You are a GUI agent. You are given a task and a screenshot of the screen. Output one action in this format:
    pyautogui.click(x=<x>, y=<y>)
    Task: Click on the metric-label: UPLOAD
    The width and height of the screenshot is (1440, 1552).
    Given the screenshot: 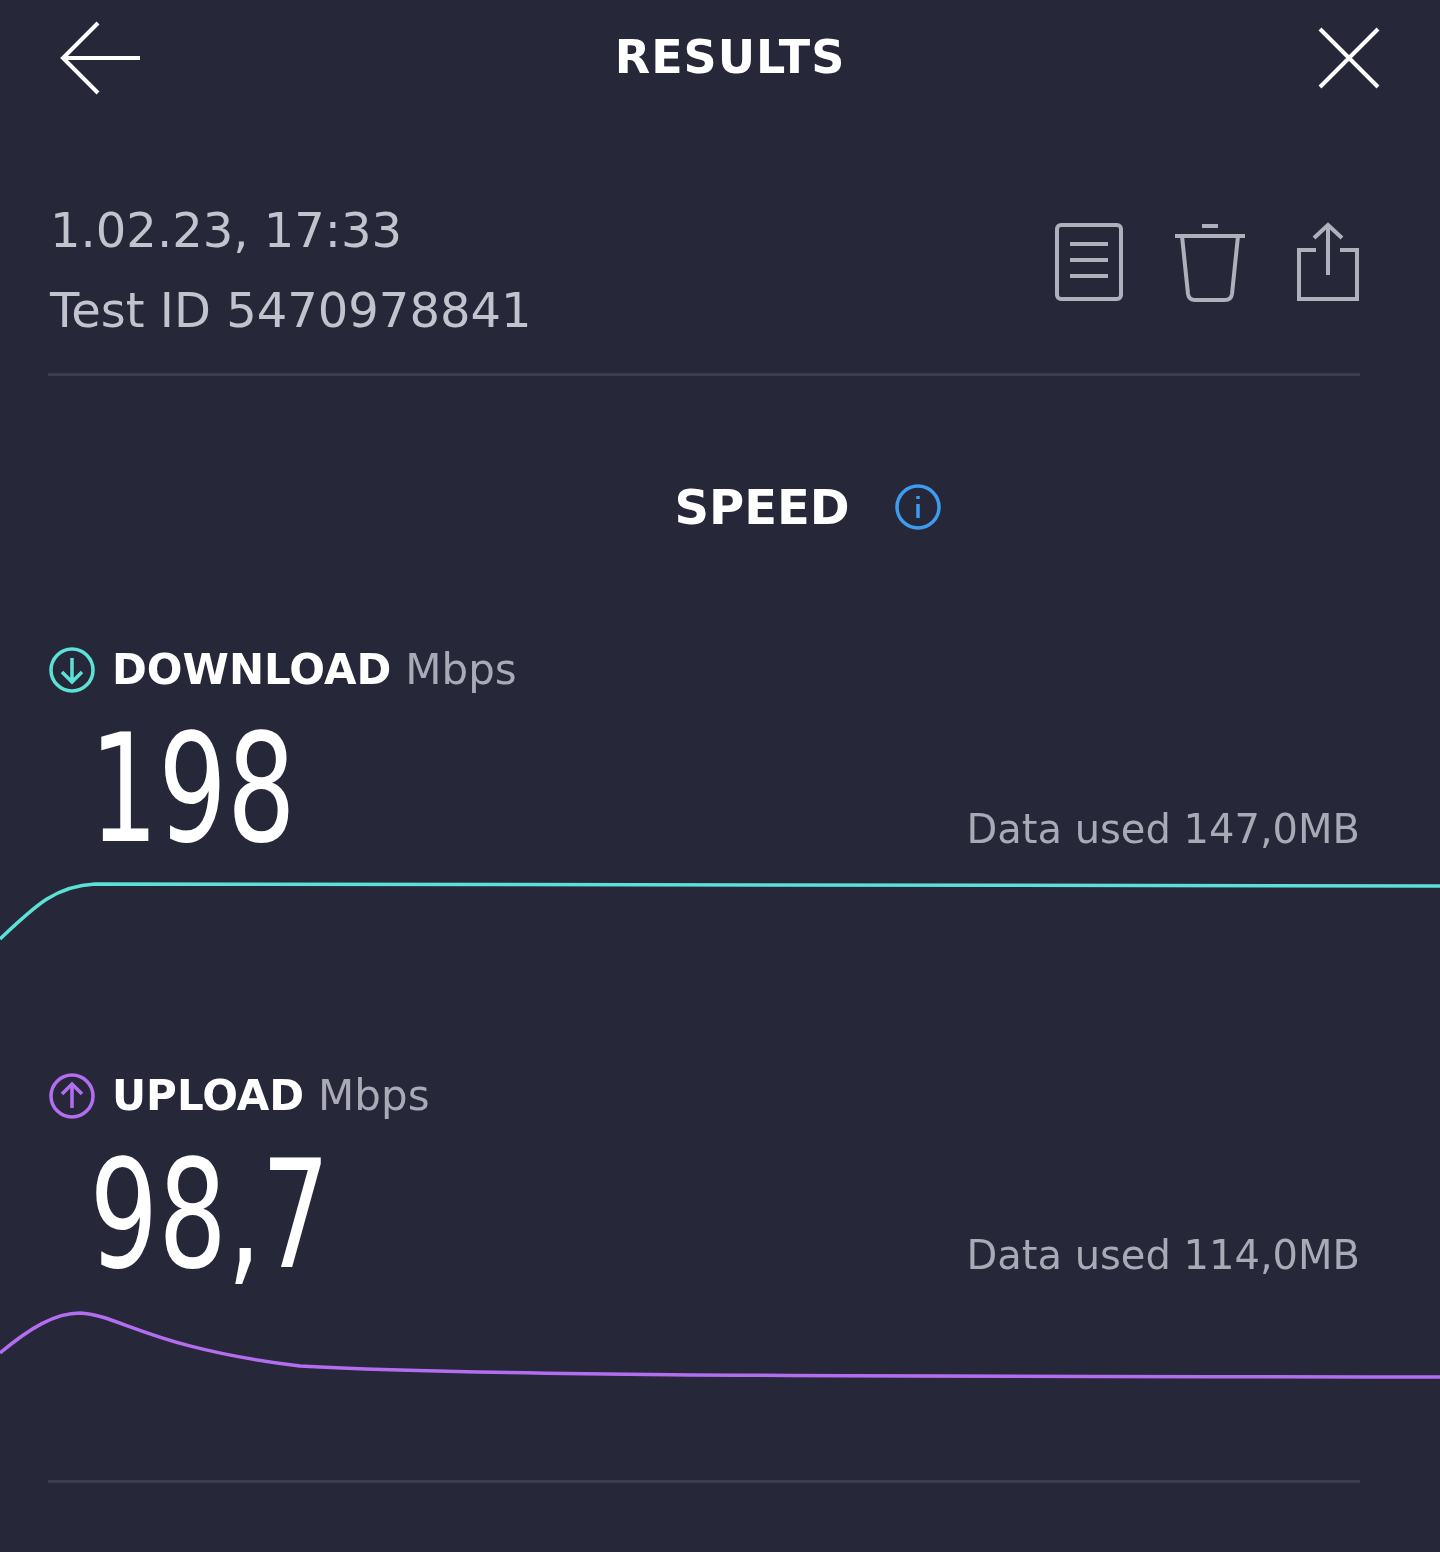 What is the action you would take?
    pyautogui.click(x=208, y=1096)
    